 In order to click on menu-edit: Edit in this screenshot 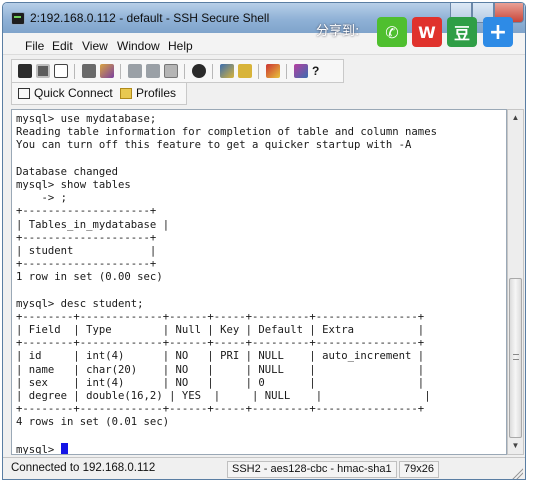, I will do `click(62, 46)`.